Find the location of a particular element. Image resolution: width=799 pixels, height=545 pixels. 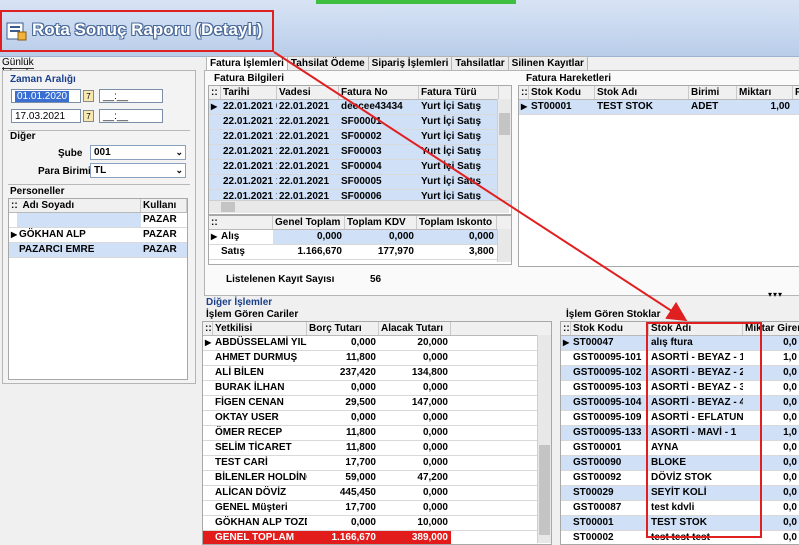

table-row: Satış 1.166,670 177,970 3,800 is located at coordinates (360, 252).